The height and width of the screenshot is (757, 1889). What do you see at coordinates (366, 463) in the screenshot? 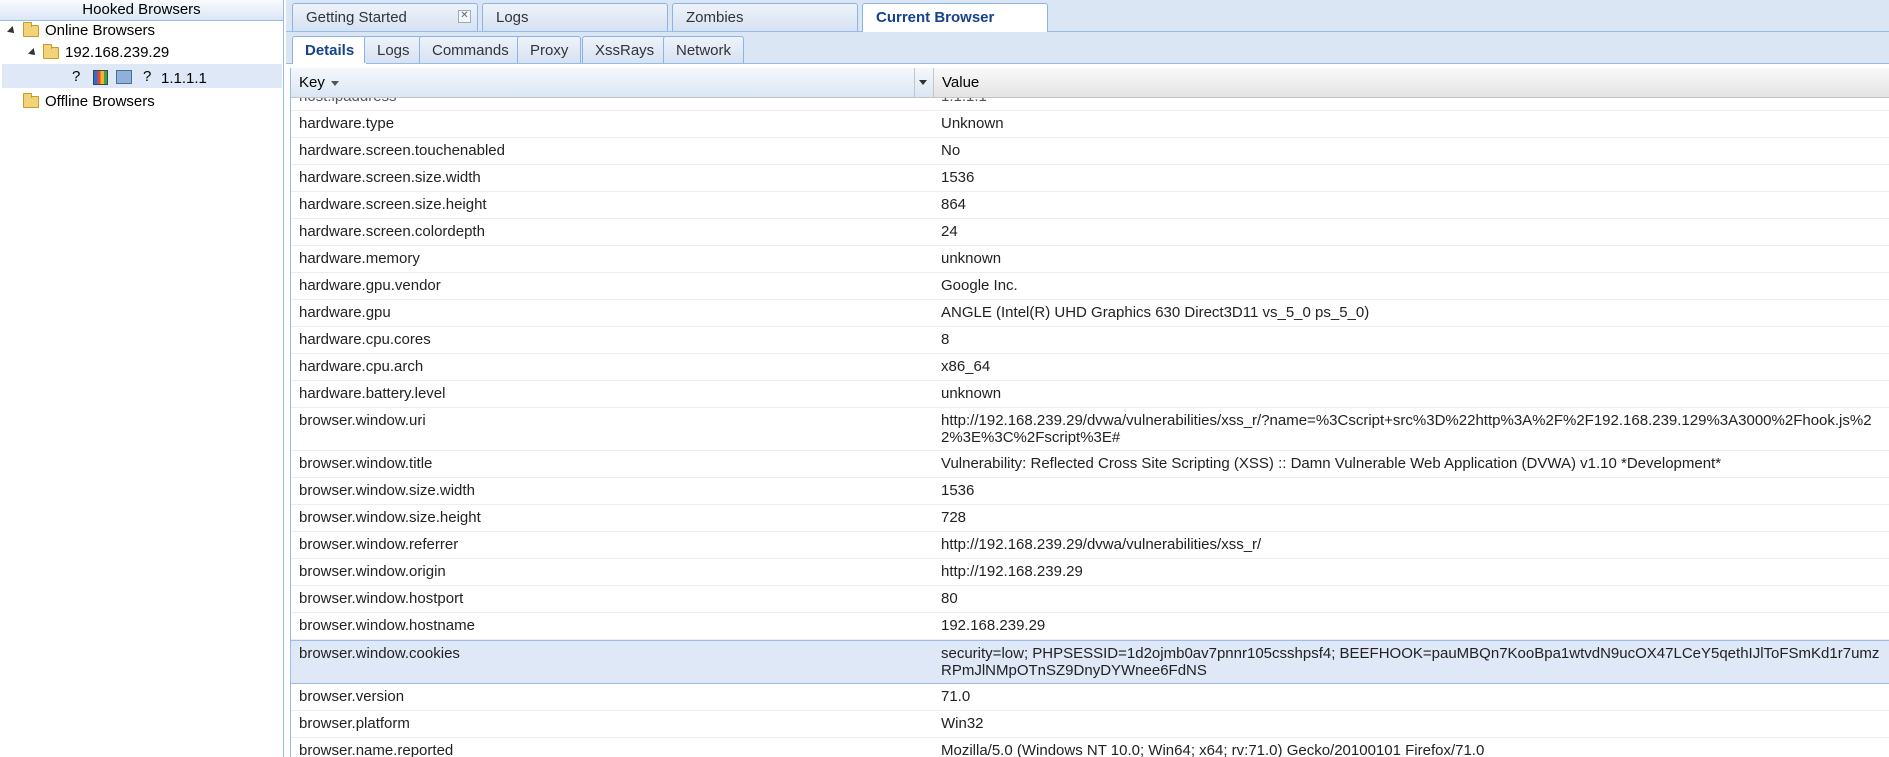
I see `row-key: browser.window.title` at bounding box center [366, 463].